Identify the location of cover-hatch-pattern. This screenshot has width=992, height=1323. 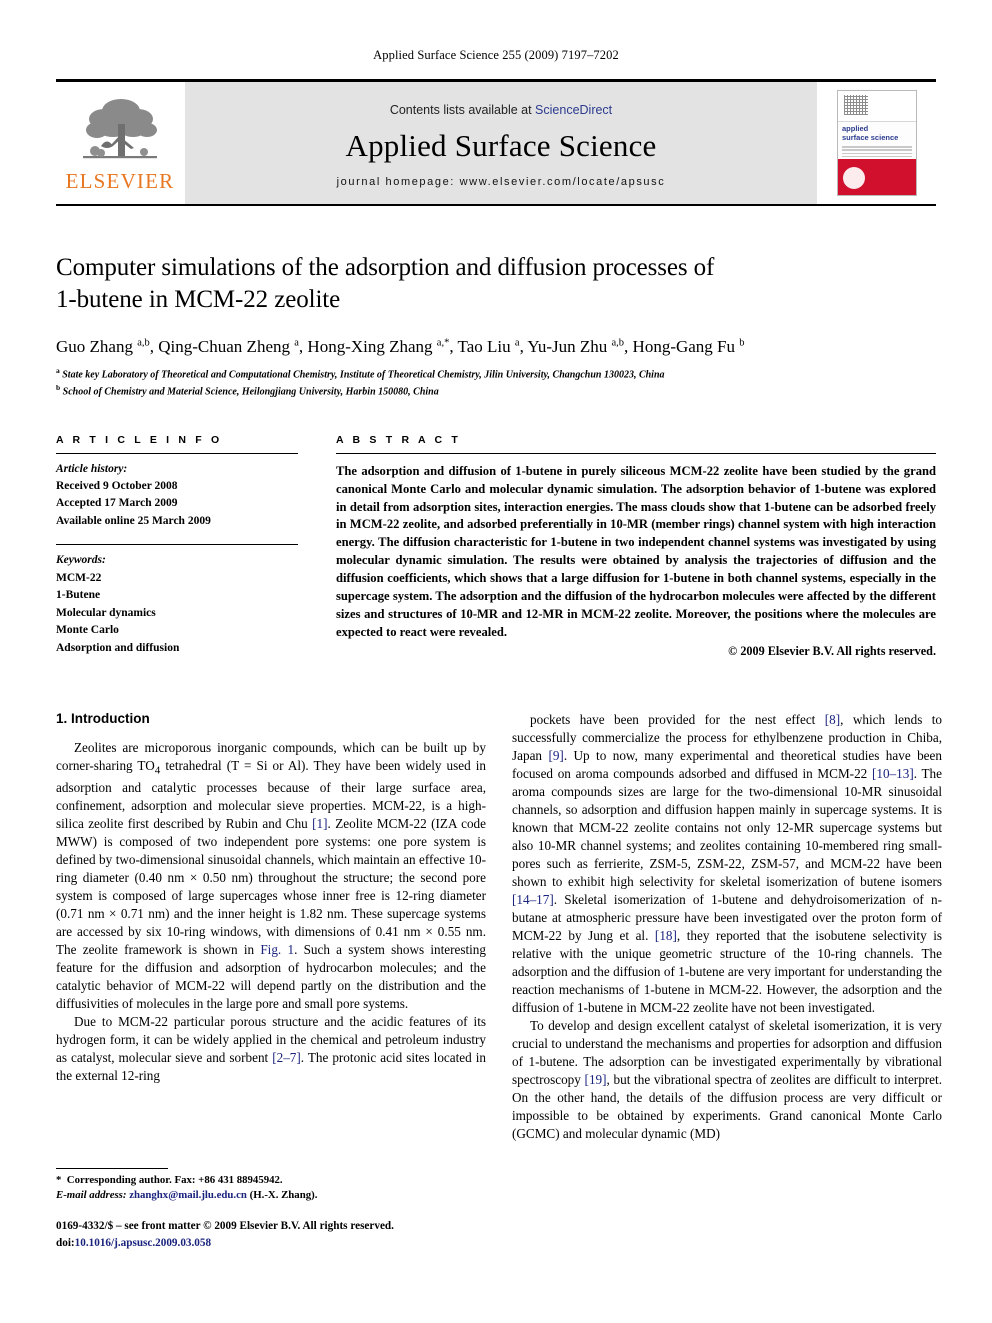
(856, 105).